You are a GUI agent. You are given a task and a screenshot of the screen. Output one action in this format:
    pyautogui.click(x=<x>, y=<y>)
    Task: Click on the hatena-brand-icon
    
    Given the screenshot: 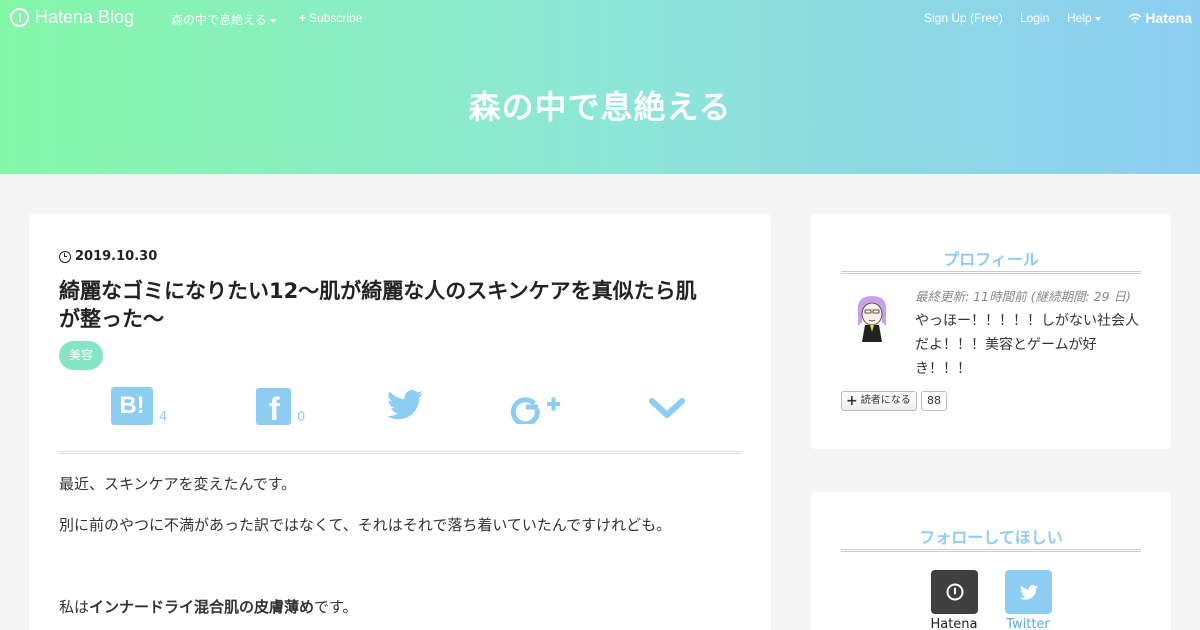 What is the action you would take?
    pyautogui.click(x=1135, y=18)
    